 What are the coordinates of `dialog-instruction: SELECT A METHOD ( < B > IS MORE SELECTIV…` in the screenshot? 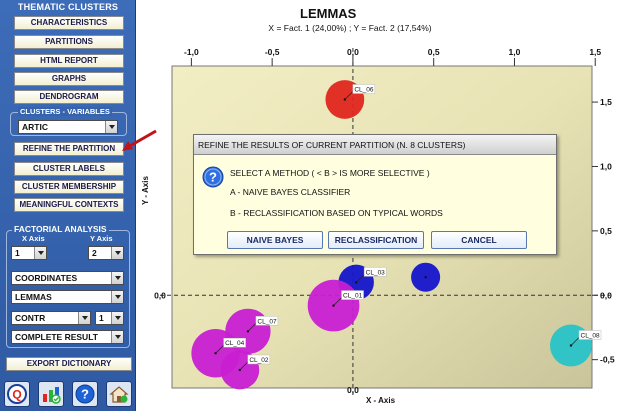 It's located at (330, 173).